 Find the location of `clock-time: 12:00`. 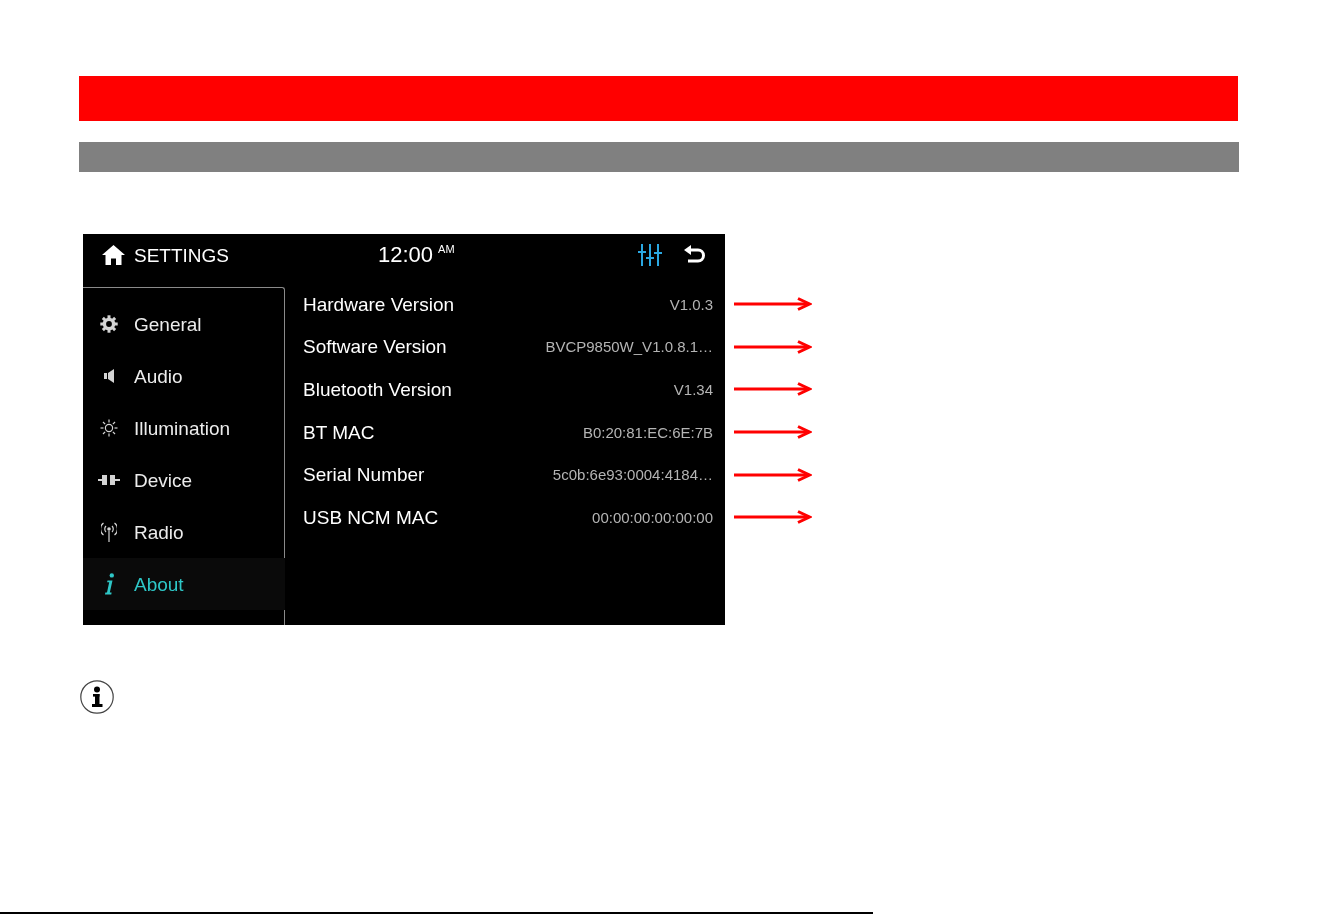

clock-time: 12:00 is located at coordinates (406, 255).